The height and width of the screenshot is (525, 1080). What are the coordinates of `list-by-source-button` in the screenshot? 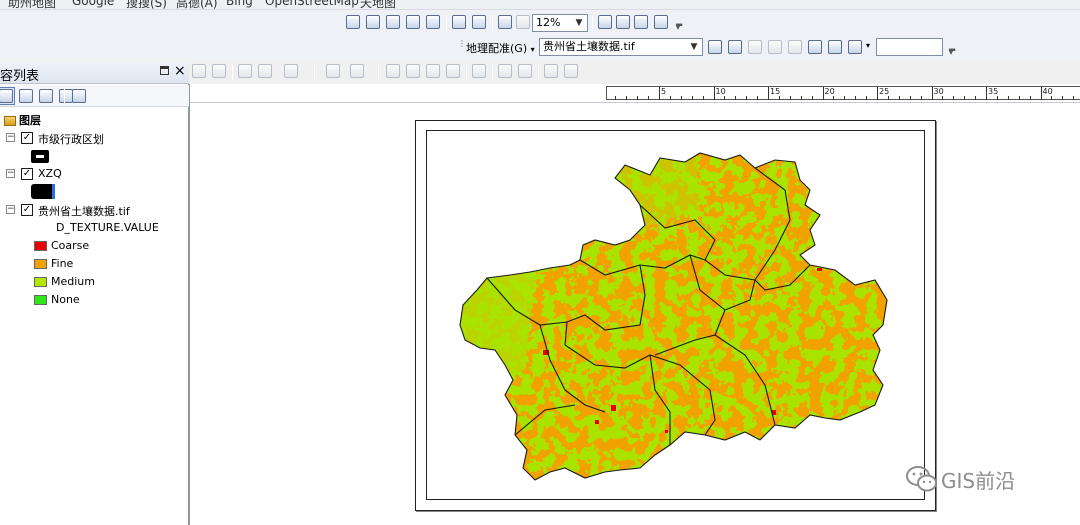 It's located at (26, 96).